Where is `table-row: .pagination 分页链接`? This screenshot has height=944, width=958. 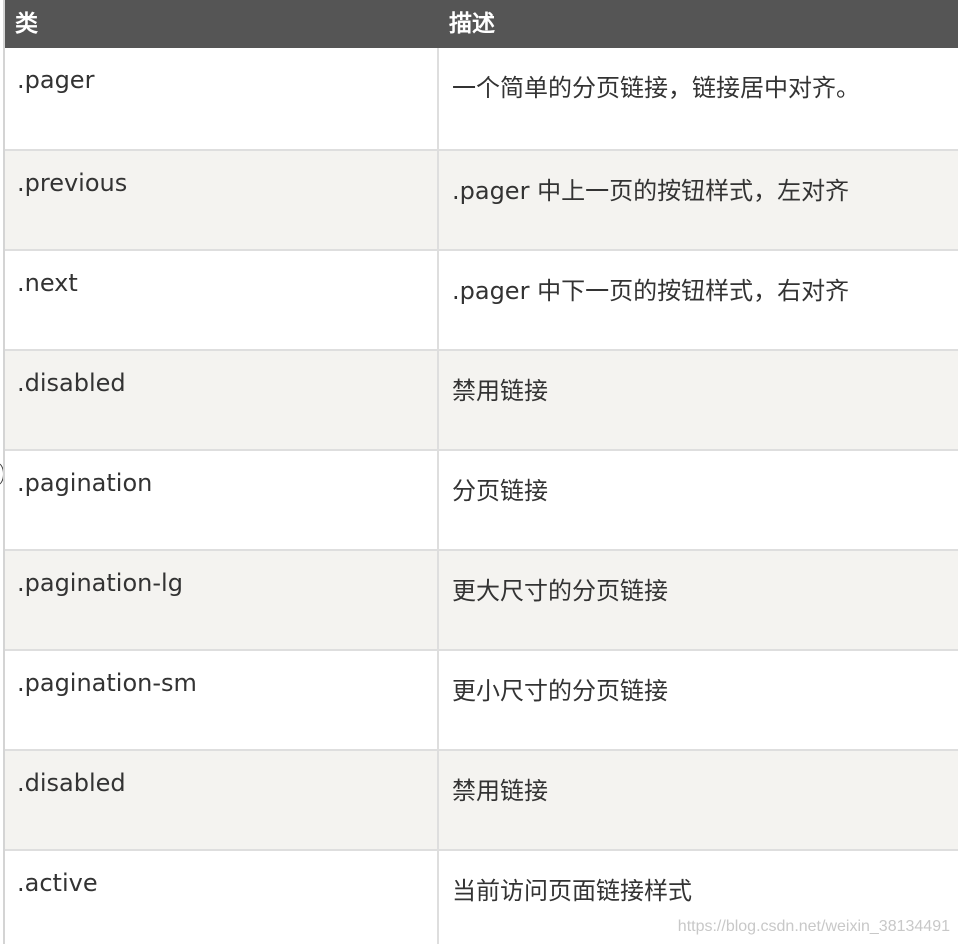 table-row: .pagination 分页链接 is located at coordinates (481, 499).